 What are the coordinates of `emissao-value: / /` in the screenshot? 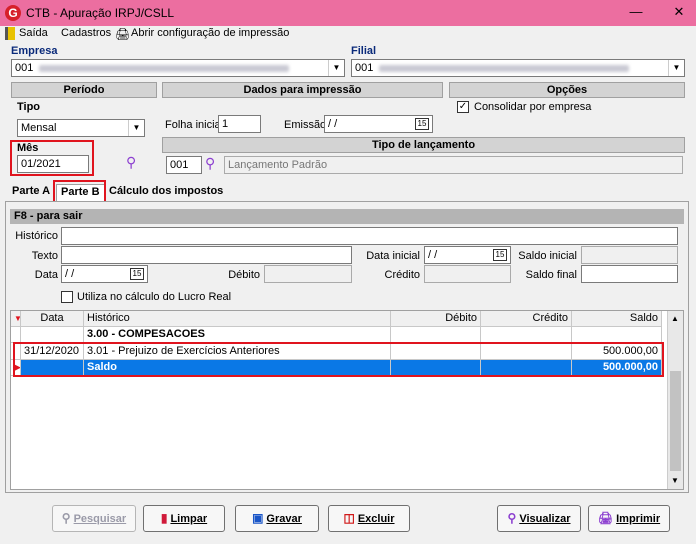 It's located at (333, 124).